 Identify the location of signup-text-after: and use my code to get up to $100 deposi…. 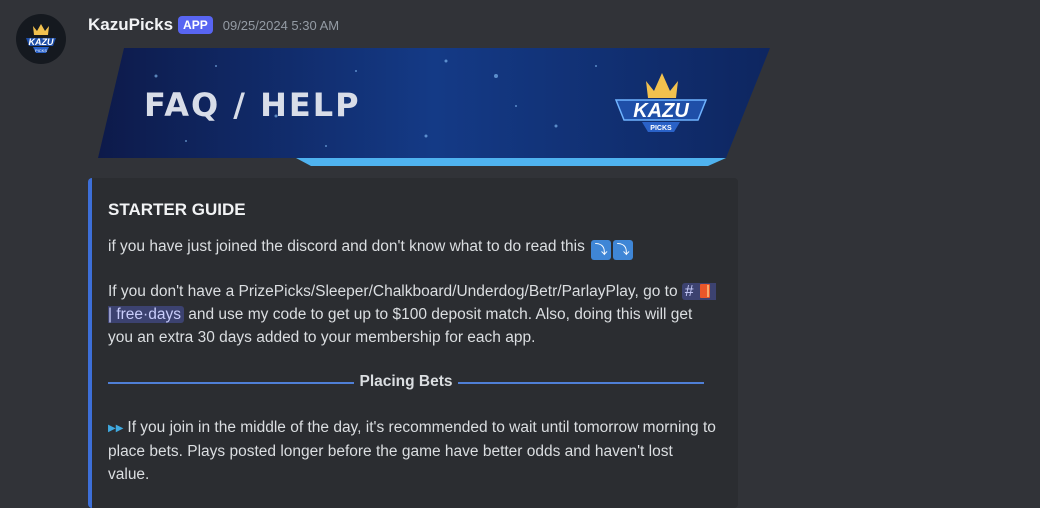
(400, 326).